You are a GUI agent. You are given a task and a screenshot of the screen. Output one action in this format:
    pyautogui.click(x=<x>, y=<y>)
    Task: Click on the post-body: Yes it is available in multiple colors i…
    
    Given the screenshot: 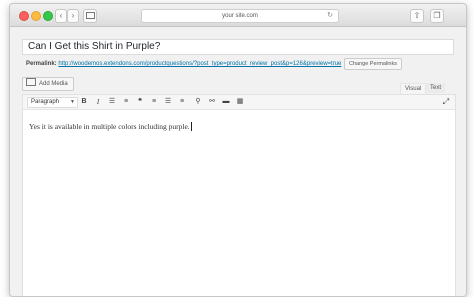 What is the action you would take?
    pyautogui.click(x=110, y=126)
    